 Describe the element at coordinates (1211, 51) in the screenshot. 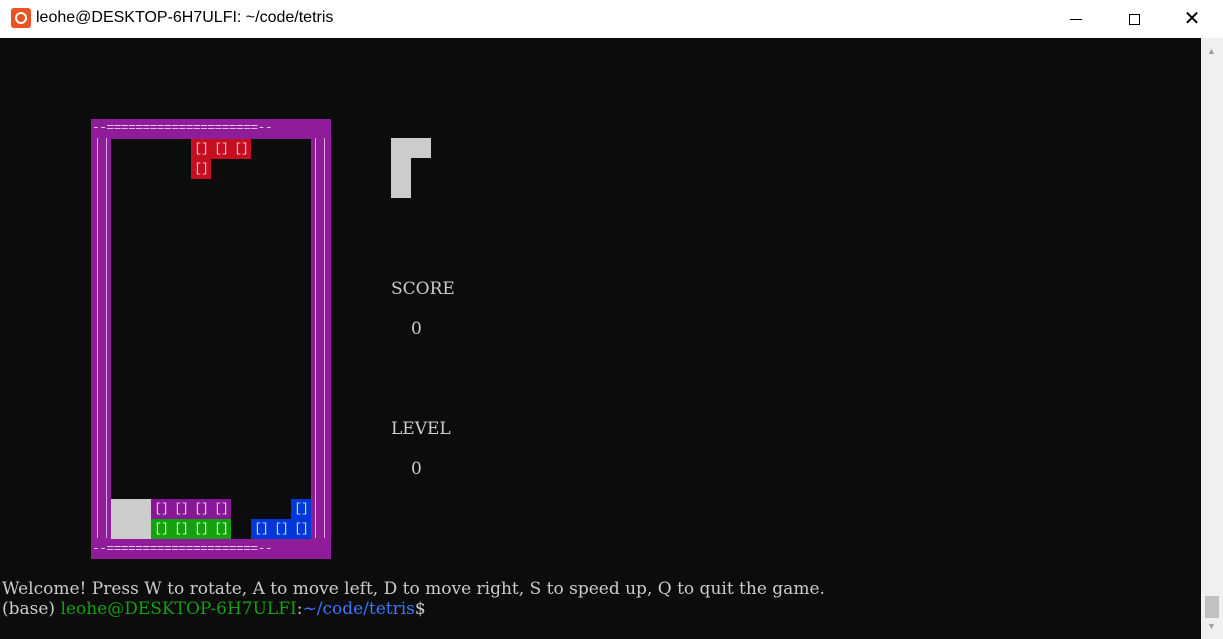

I see `scroll-up-icon: ▲` at that location.